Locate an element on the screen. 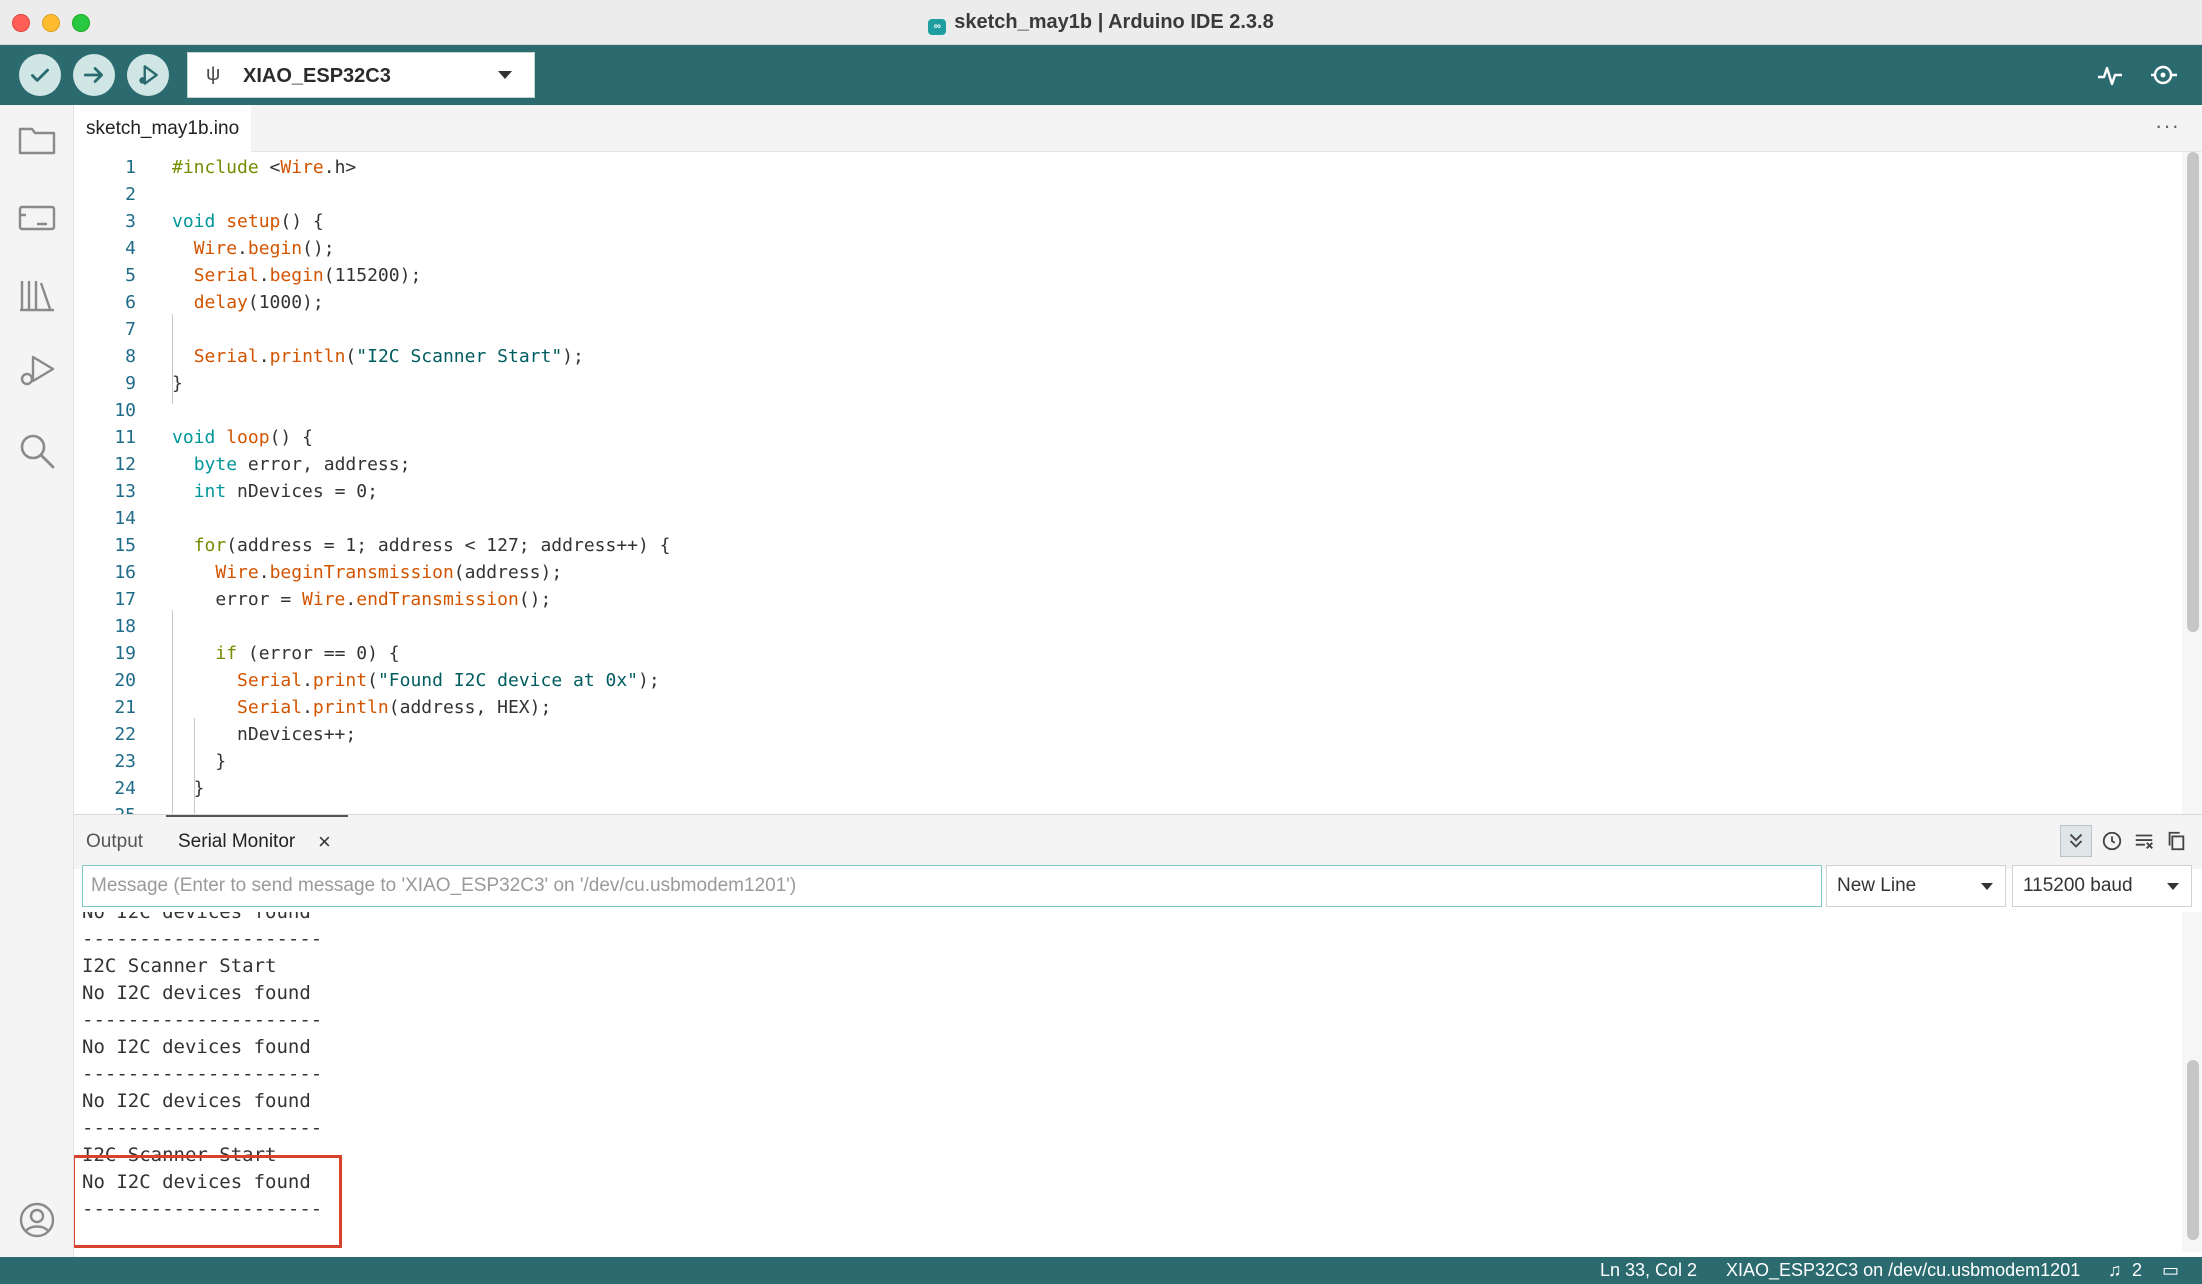  code-text: Wire.begin(); is located at coordinates (264, 248).